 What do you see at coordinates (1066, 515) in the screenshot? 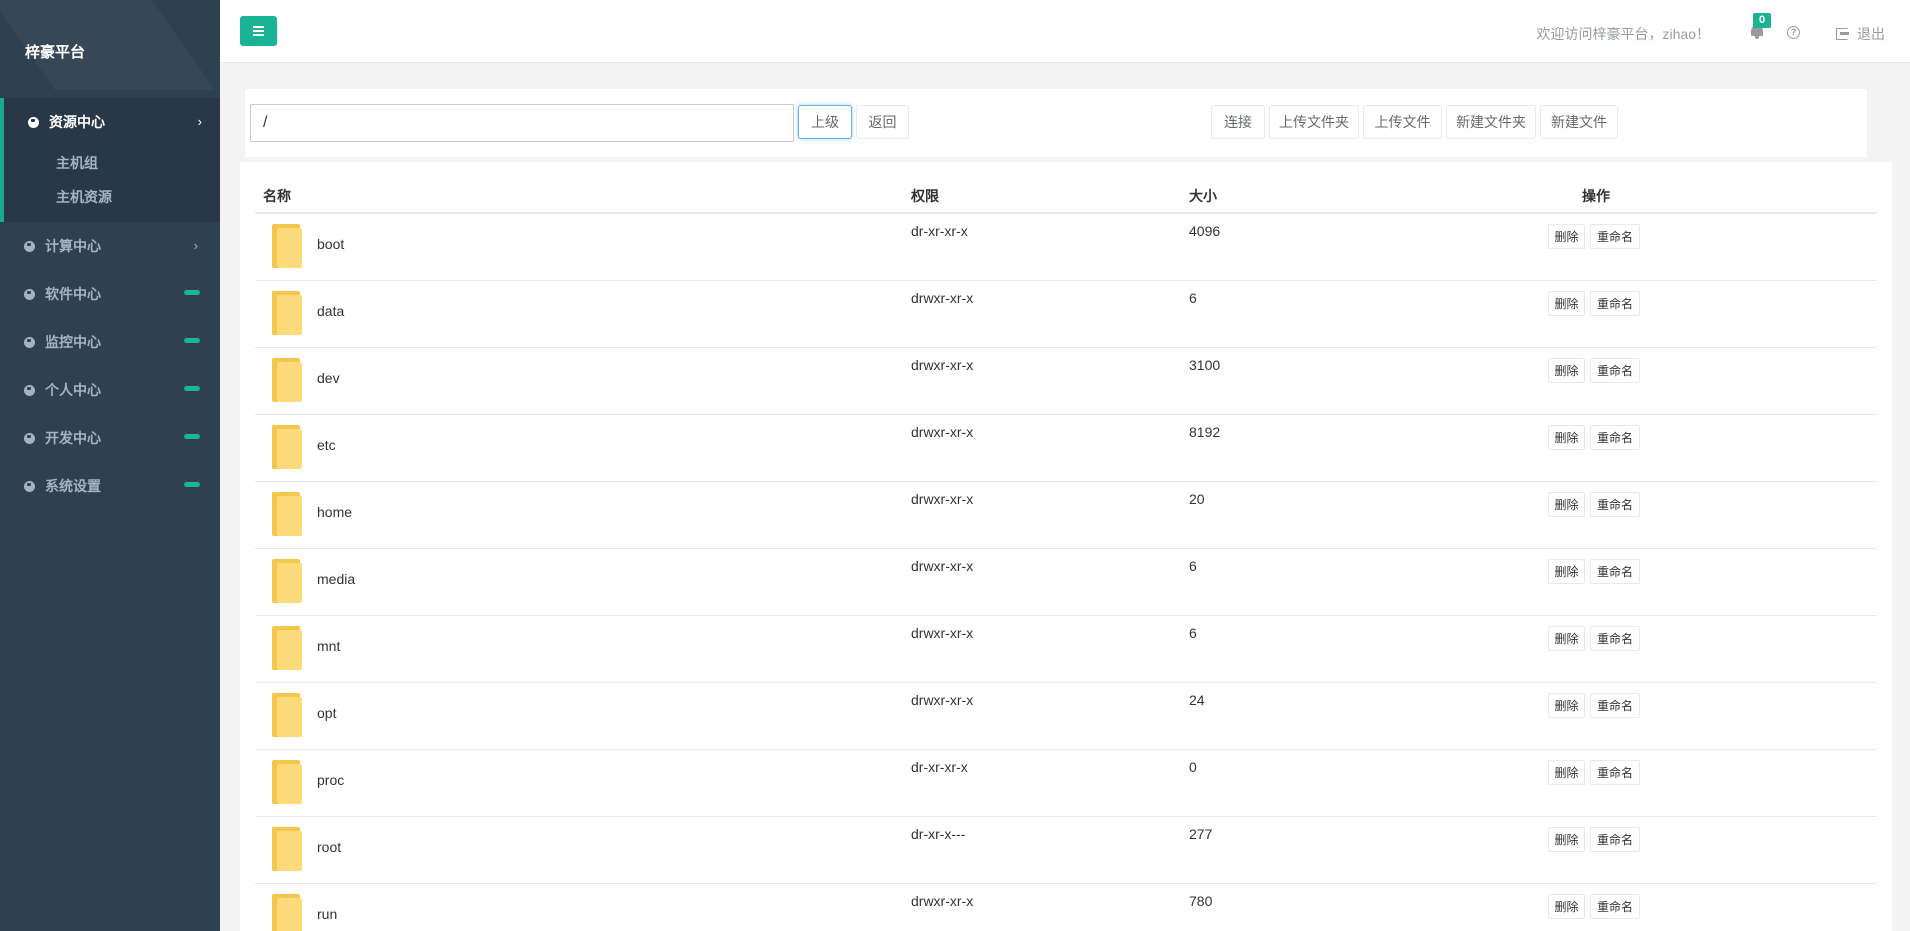
I see `table-row: home drwxr-xr-x 20 删除 重命名` at bounding box center [1066, 515].